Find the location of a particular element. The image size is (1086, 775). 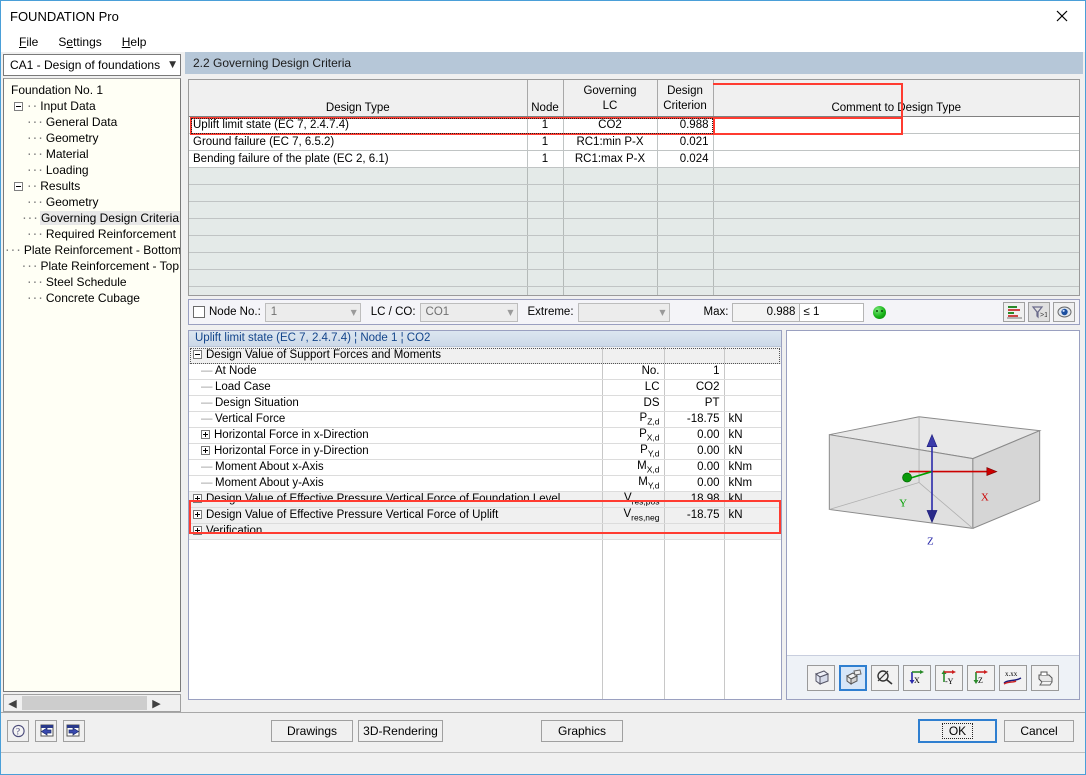

navigator-horizontal-scrollbar: ◀ ▶ is located at coordinates (92, 703).